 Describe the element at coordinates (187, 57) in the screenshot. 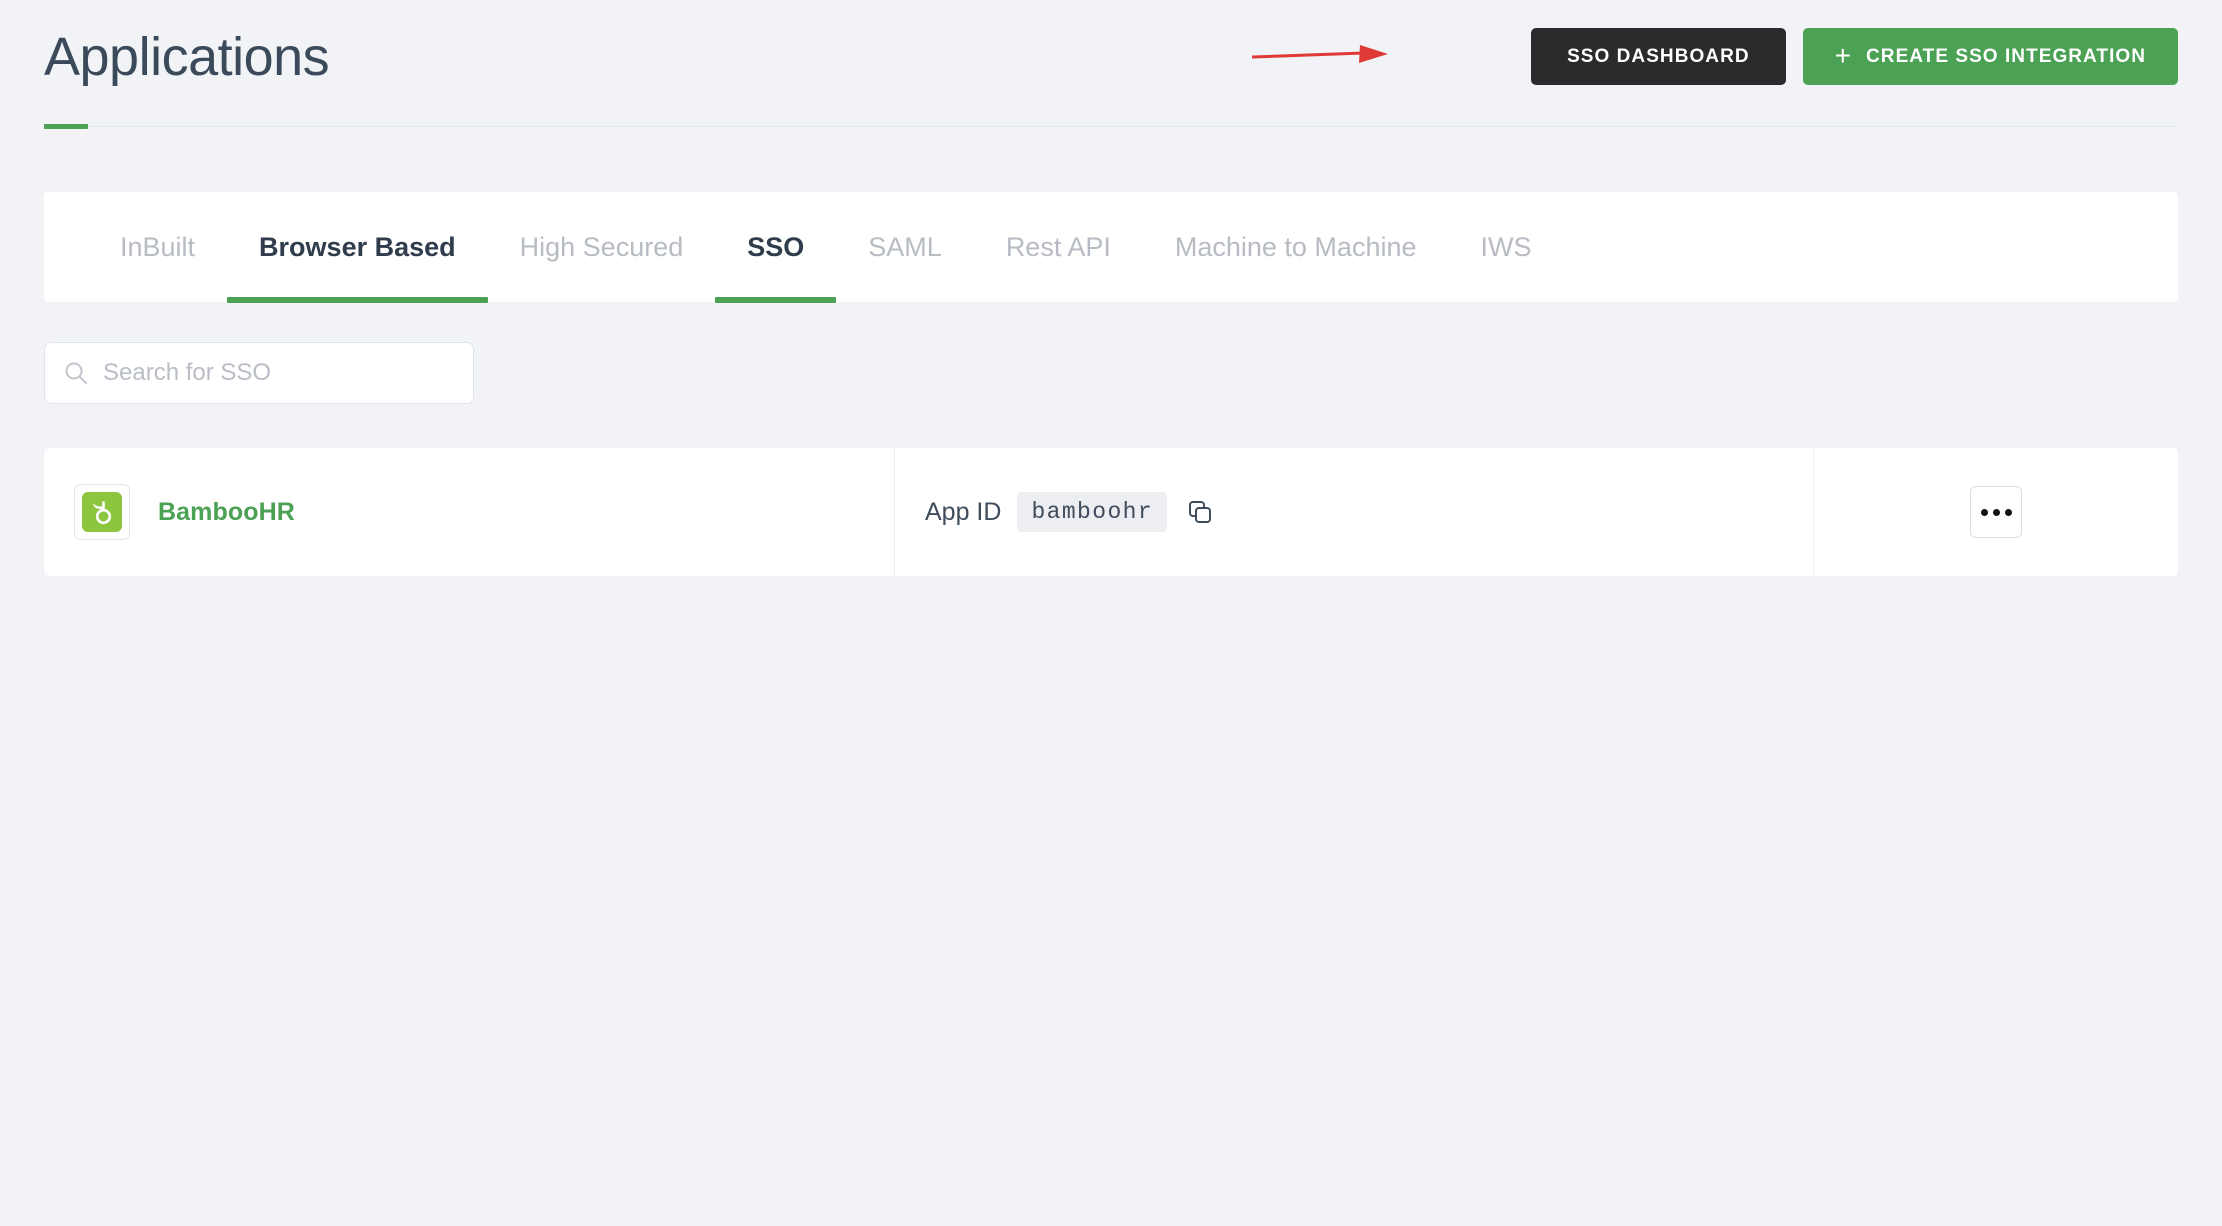

I see `page-title: Applications` at that location.